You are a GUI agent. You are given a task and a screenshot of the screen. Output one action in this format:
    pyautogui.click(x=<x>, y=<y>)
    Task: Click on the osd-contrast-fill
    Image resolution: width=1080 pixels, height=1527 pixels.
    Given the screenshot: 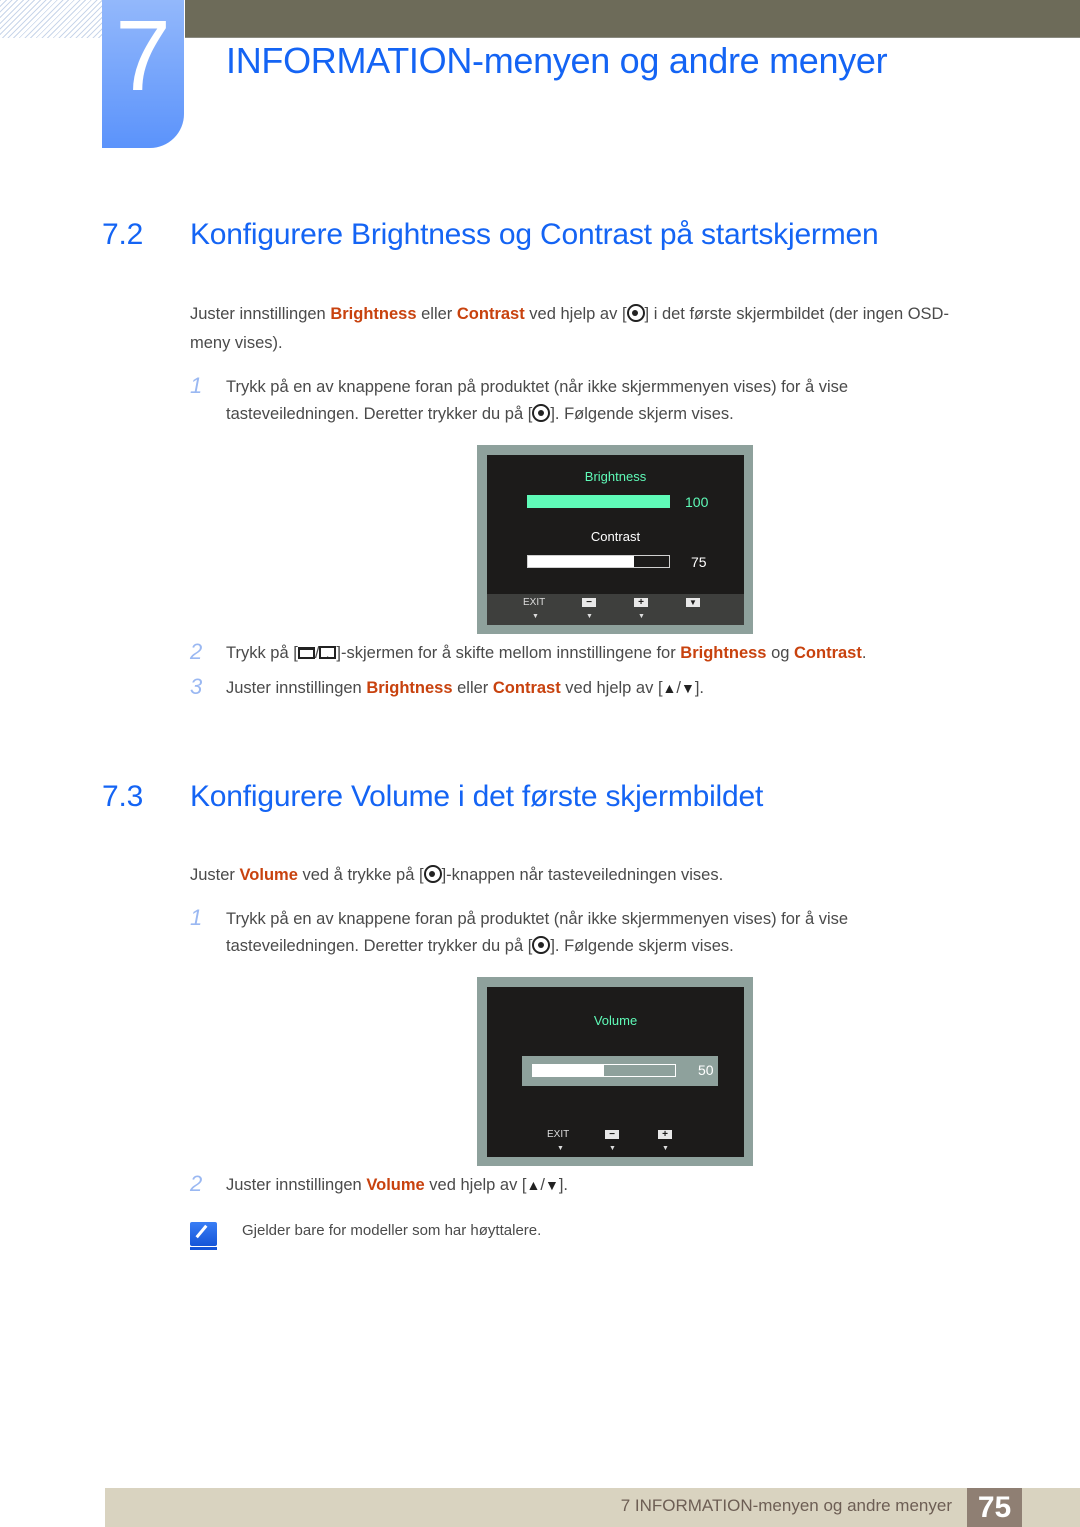 What is the action you would take?
    pyautogui.click(x=581, y=561)
    